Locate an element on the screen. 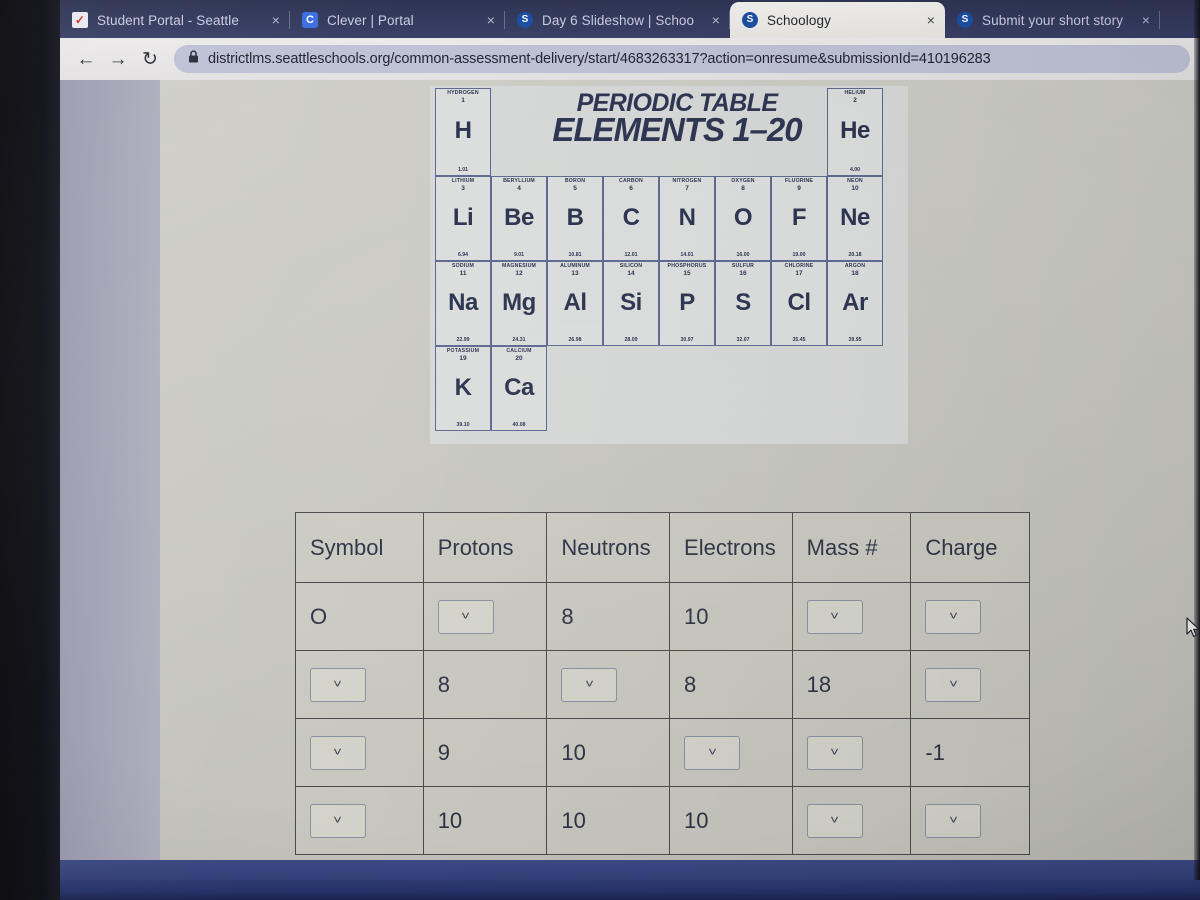  browser-tab-5: S Submit your short story × is located at coordinates (1052, 20).